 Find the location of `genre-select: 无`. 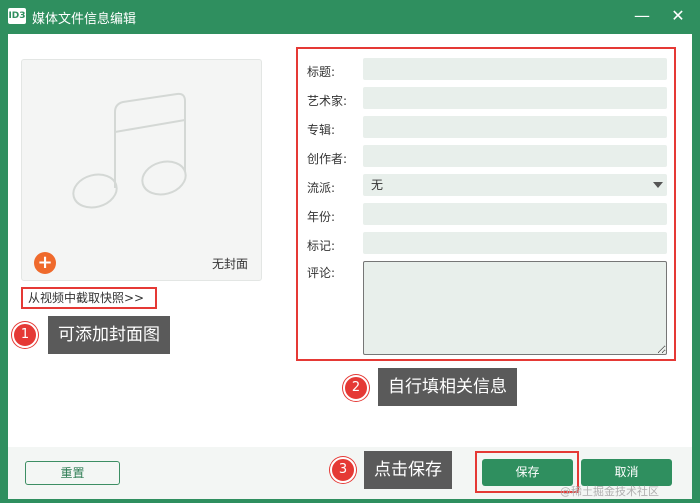

genre-select: 无 is located at coordinates (515, 185).